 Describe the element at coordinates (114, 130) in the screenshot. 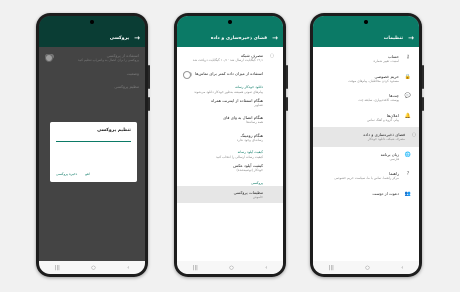

I see `dialog-title: تنظیم پروکسی` at that location.